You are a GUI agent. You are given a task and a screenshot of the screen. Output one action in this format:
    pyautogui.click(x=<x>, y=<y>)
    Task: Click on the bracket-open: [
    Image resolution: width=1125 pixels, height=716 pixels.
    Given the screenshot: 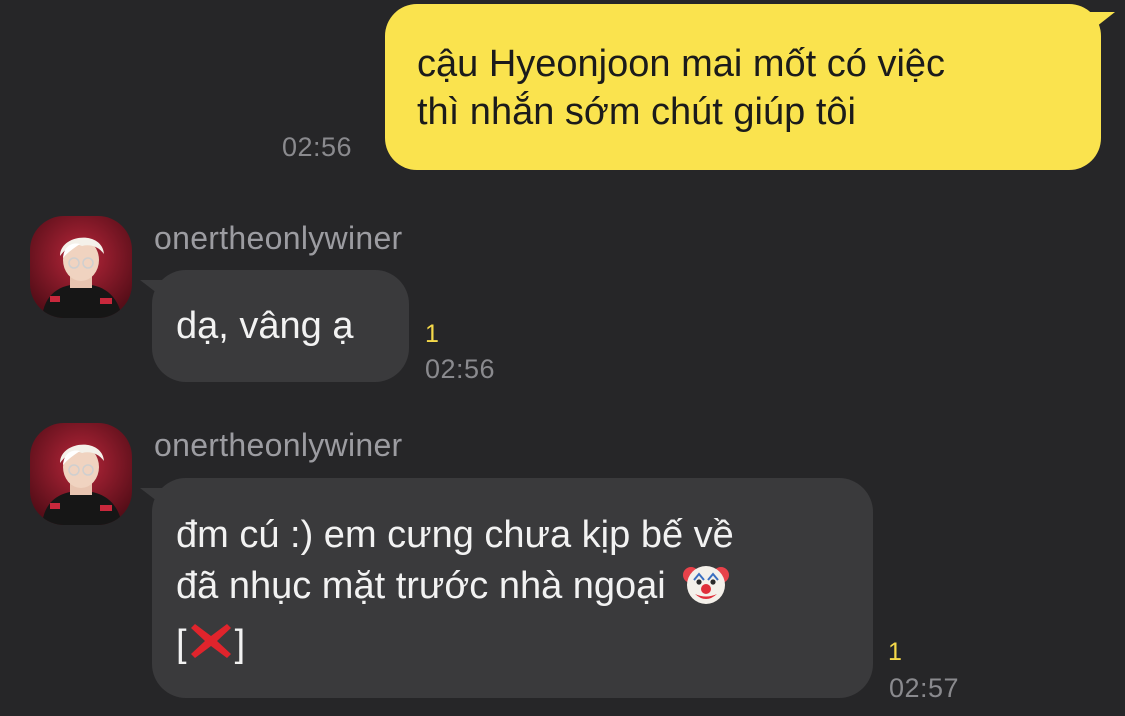 What is the action you would take?
    pyautogui.click(x=181, y=644)
    